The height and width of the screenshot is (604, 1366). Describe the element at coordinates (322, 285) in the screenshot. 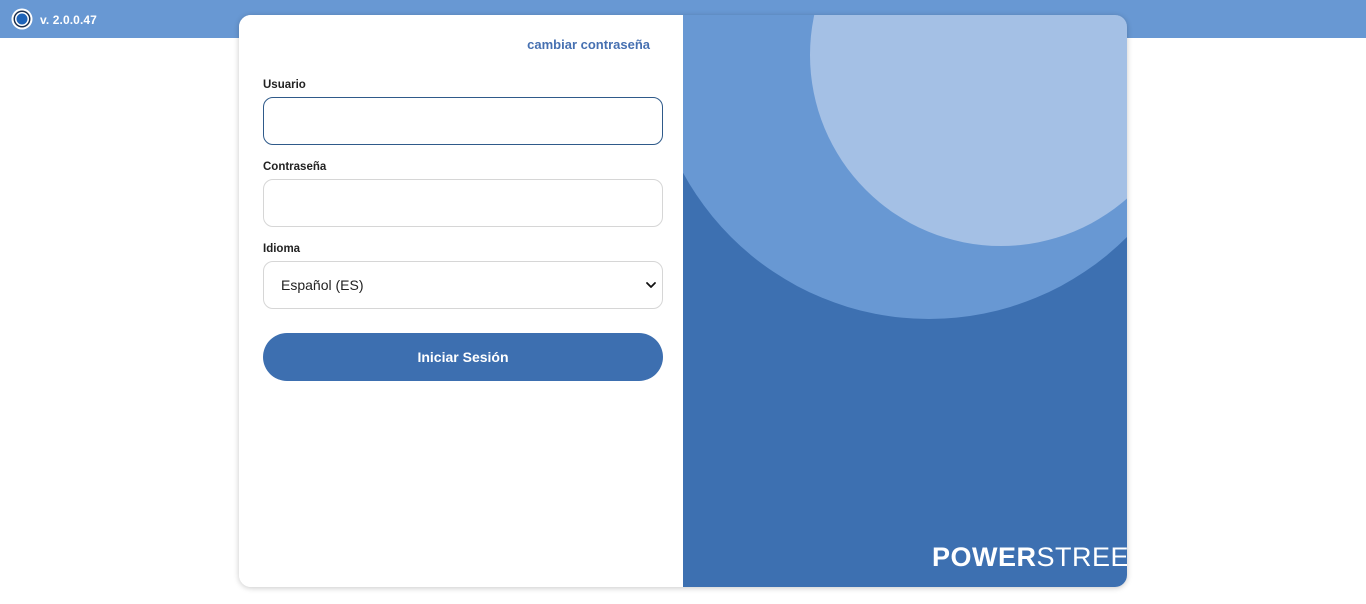

I see `language-selected-value: Español (ES)` at that location.